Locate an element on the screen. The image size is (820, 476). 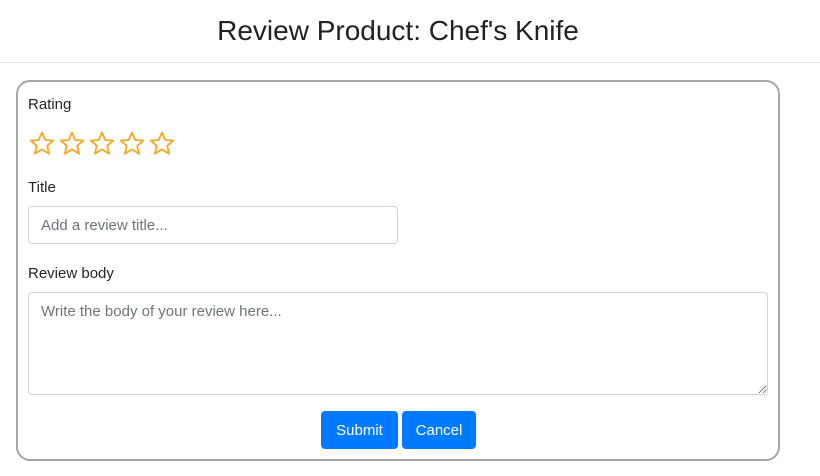
cancel-button: Cancel is located at coordinates (439, 430).